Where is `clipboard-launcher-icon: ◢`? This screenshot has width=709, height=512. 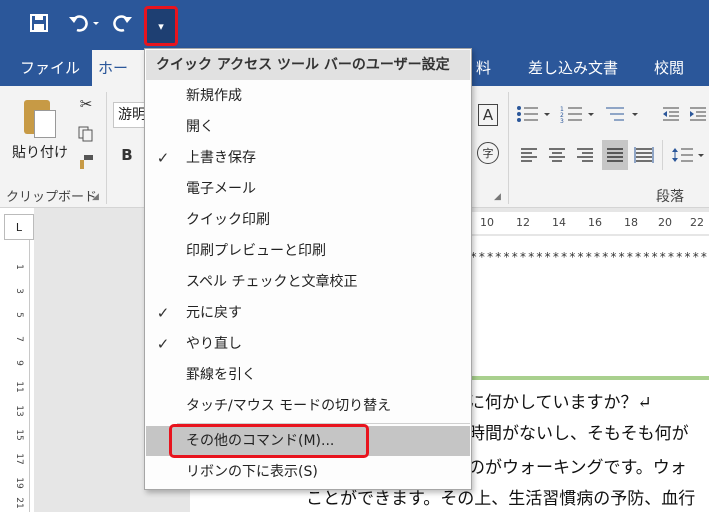 clipboard-launcher-icon: ◢ is located at coordinates (95, 197).